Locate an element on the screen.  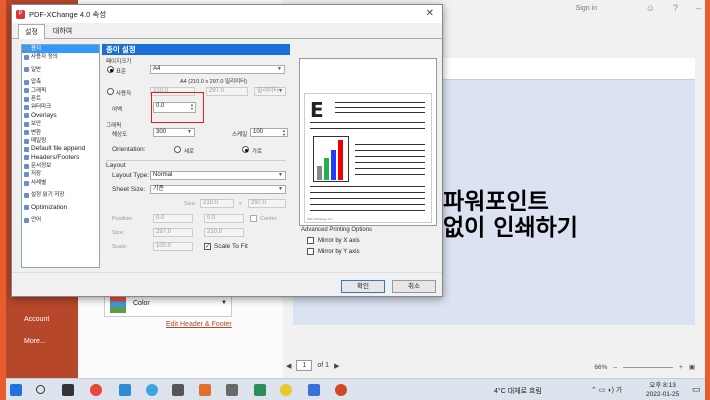
tree-item-overlays: Overlays is located at coordinates (60, 116).